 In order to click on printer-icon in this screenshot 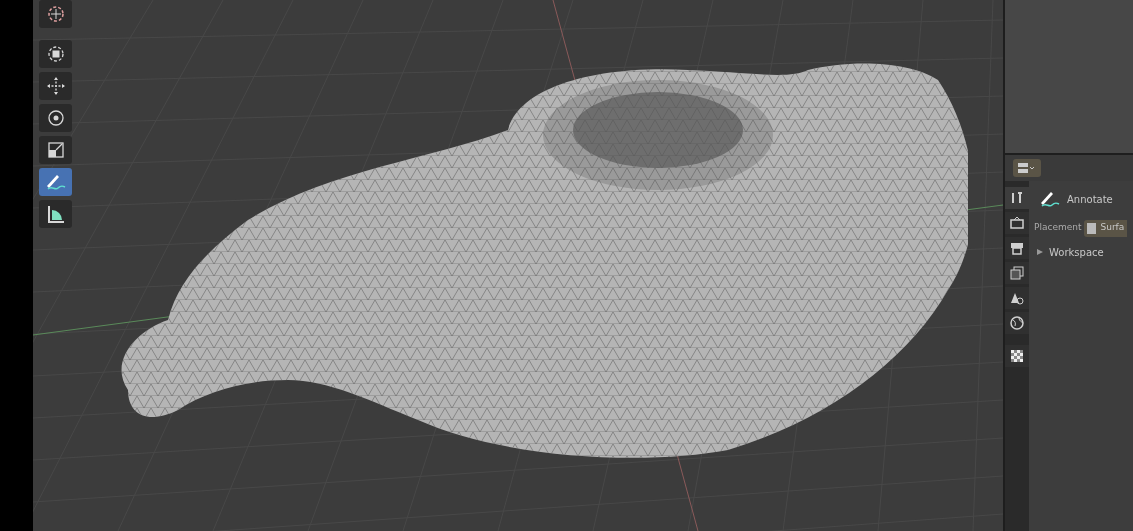, I will do `click(1017, 248)`.